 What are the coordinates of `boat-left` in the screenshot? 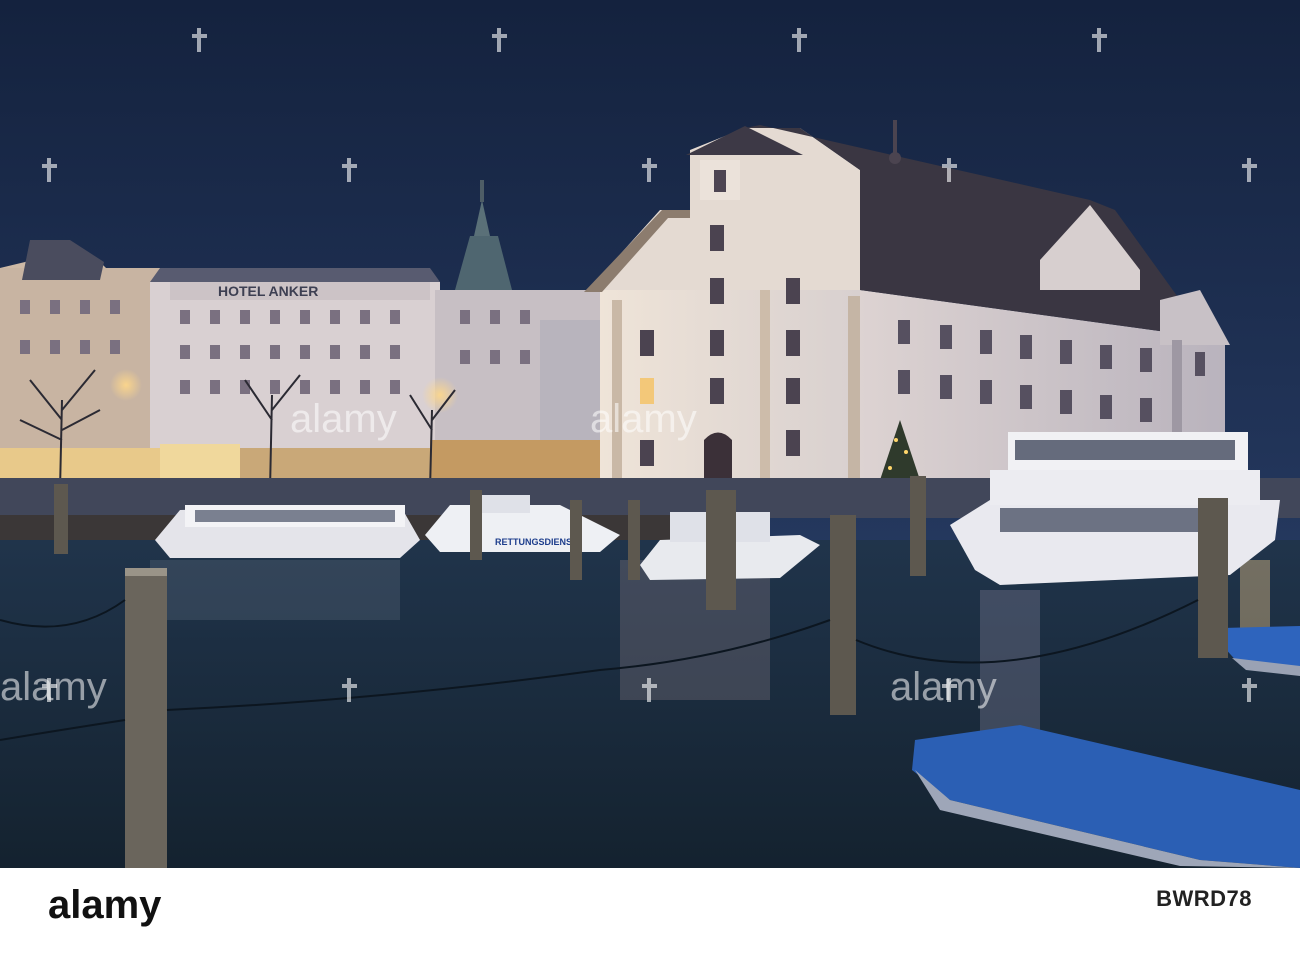 It's located at (287, 531).